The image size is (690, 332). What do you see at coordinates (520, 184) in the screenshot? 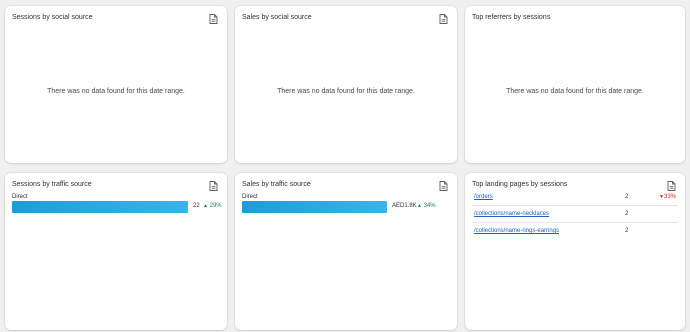
I see `card-title: Top landing pages by sessions` at bounding box center [520, 184].